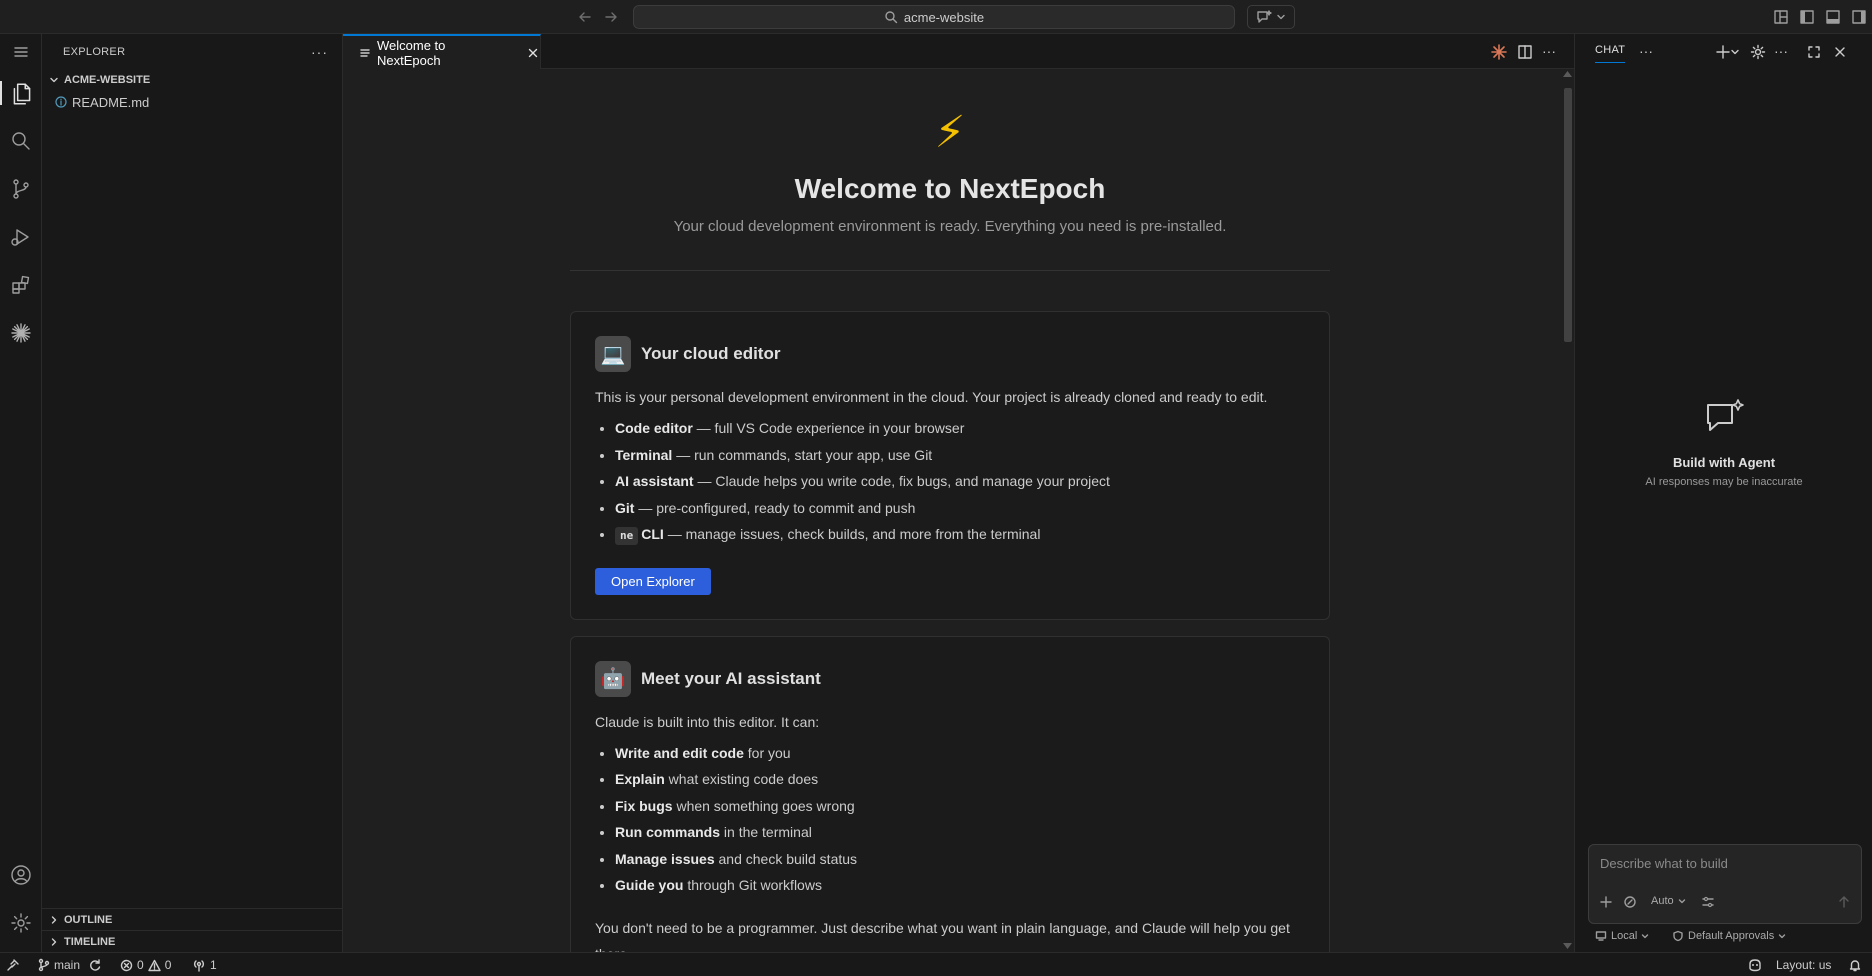  Describe the element at coordinates (21, 189) in the screenshot. I see `source-control-icon` at that location.